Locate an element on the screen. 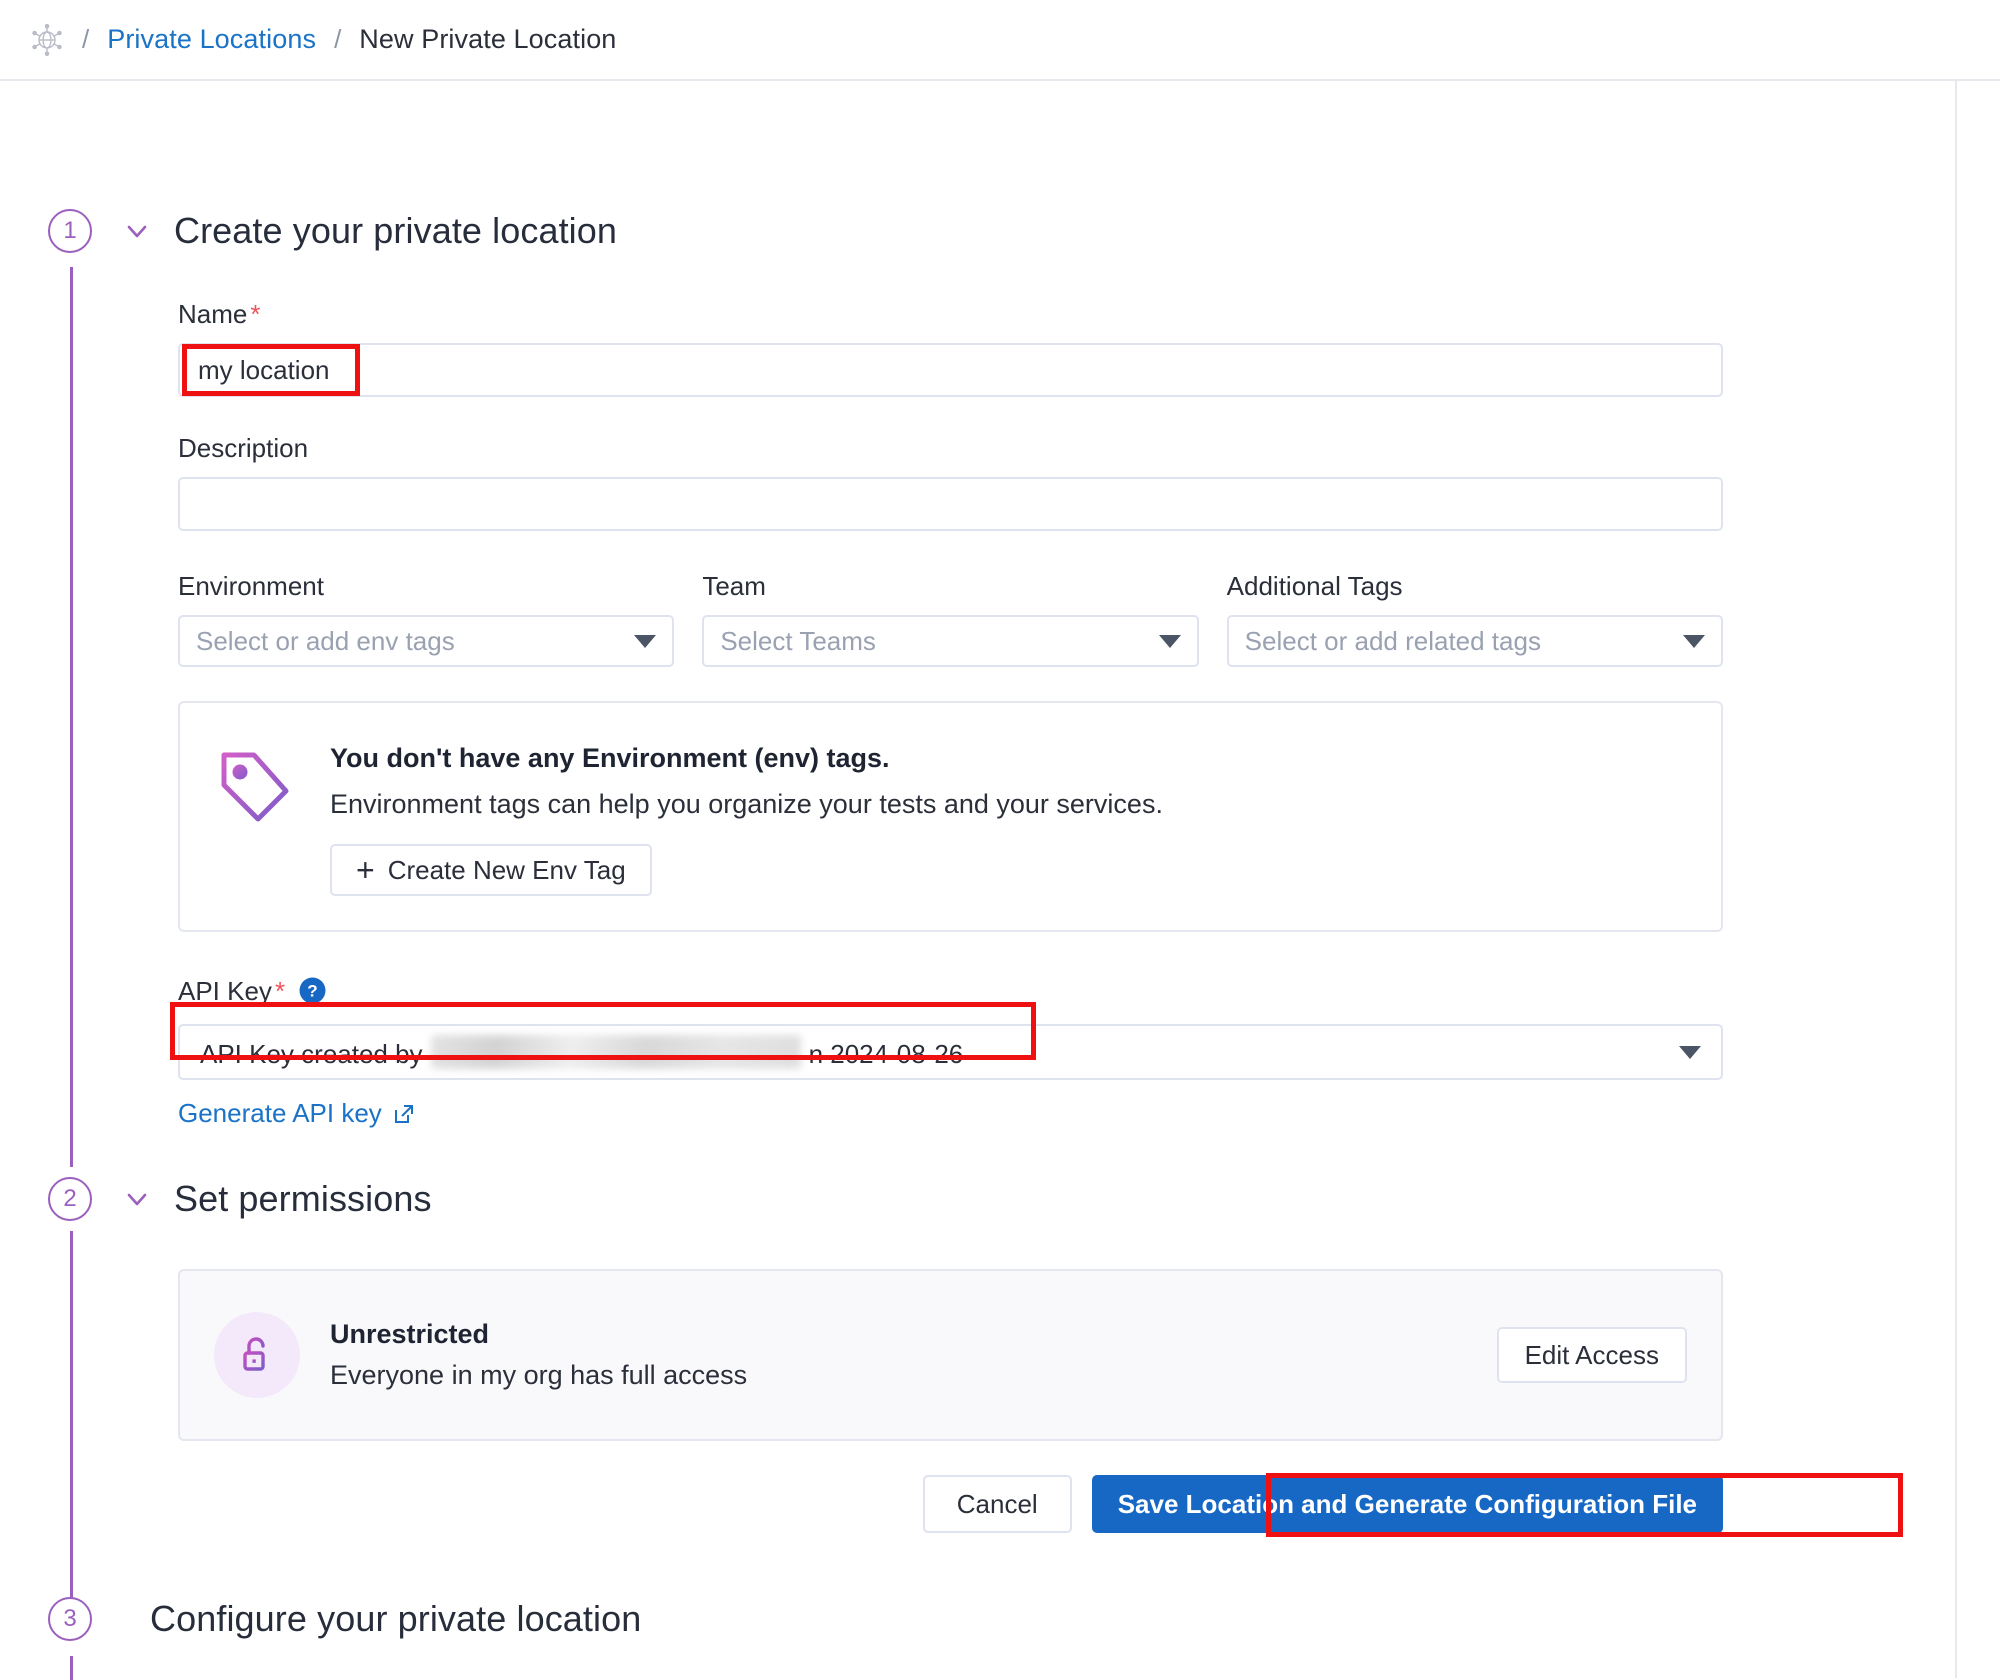  step-1-header: 1 Create your private location is located at coordinates (332, 231).